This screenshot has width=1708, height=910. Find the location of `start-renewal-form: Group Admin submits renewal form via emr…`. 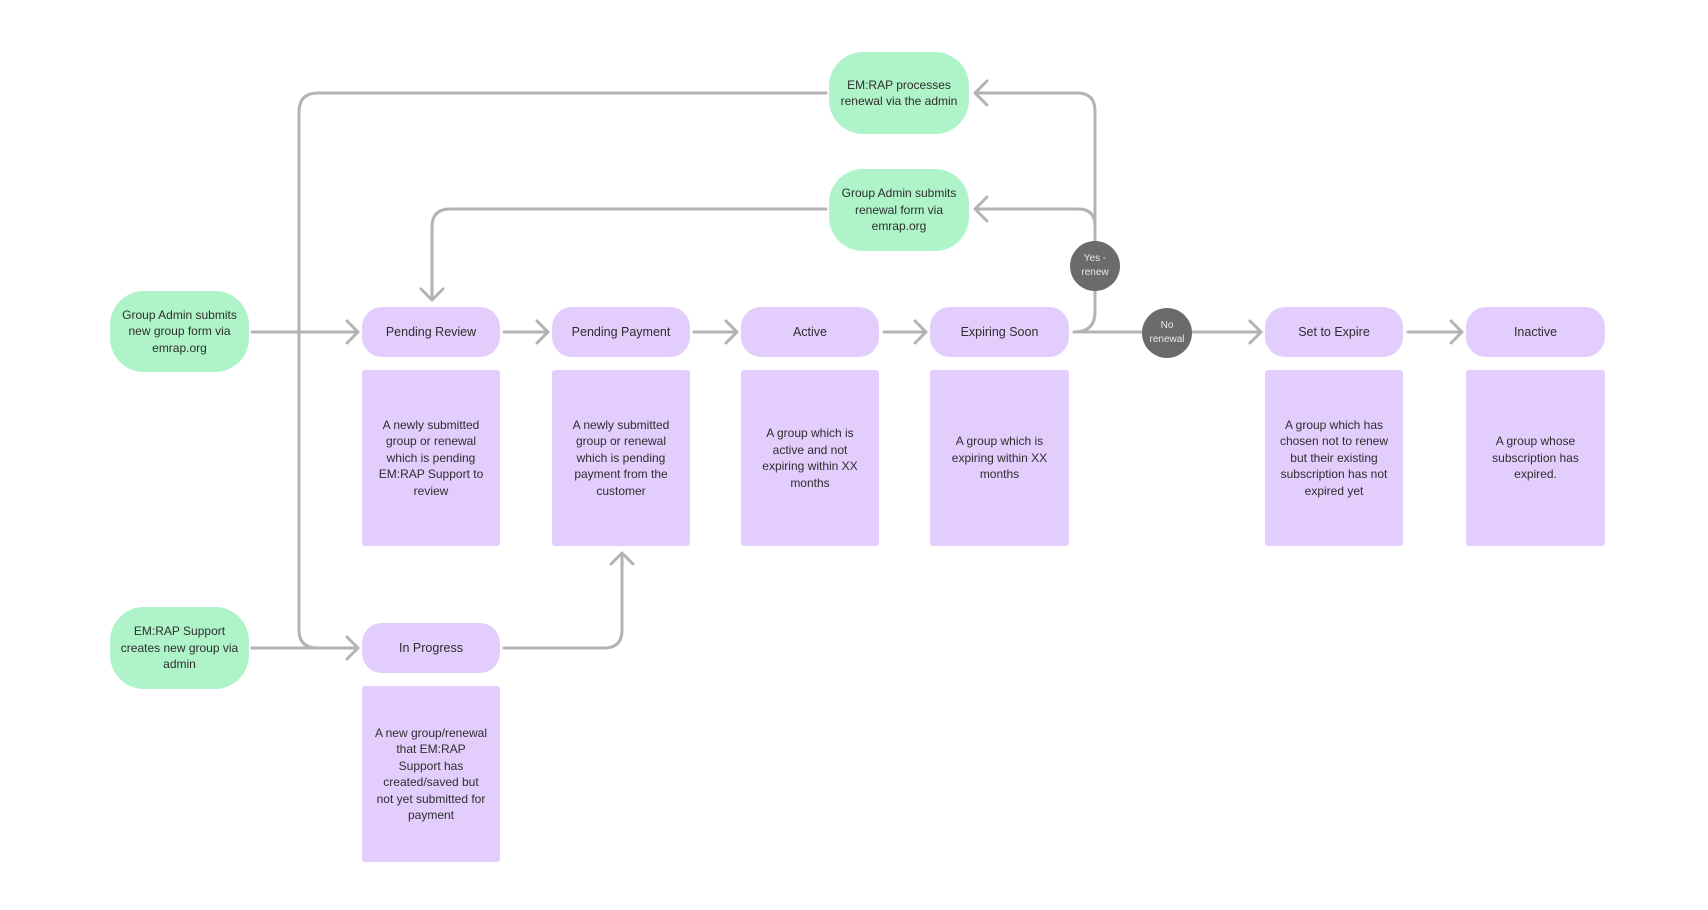

start-renewal-form: Group Admin submits renewal form via emr… is located at coordinates (899, 210).